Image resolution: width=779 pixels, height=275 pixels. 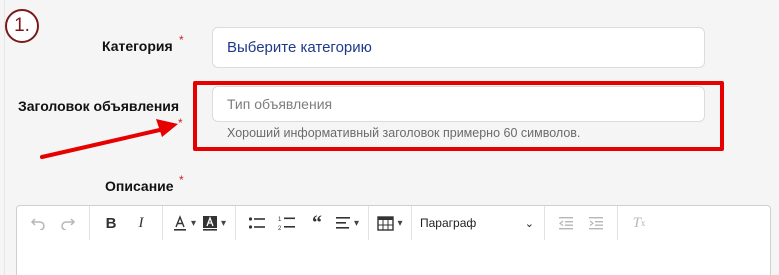 What do you see at coordinates (68, 223) in the screenshot?
I see `redo-icon` at bounding box center [68, 223].